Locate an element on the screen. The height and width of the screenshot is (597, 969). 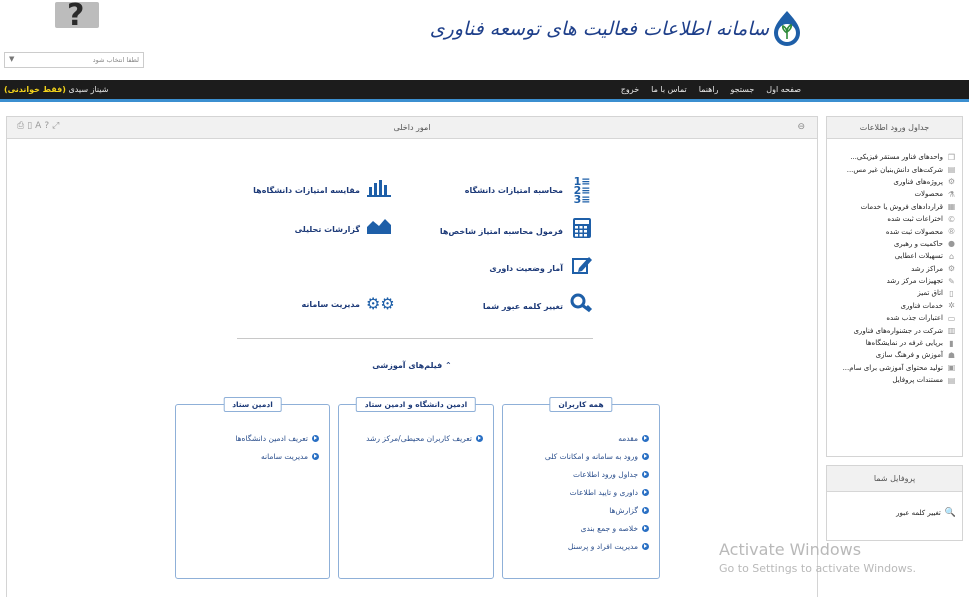
system-admin-item: ⚙⚙ مدیریت سامانه is located at coordinates (348, 304).